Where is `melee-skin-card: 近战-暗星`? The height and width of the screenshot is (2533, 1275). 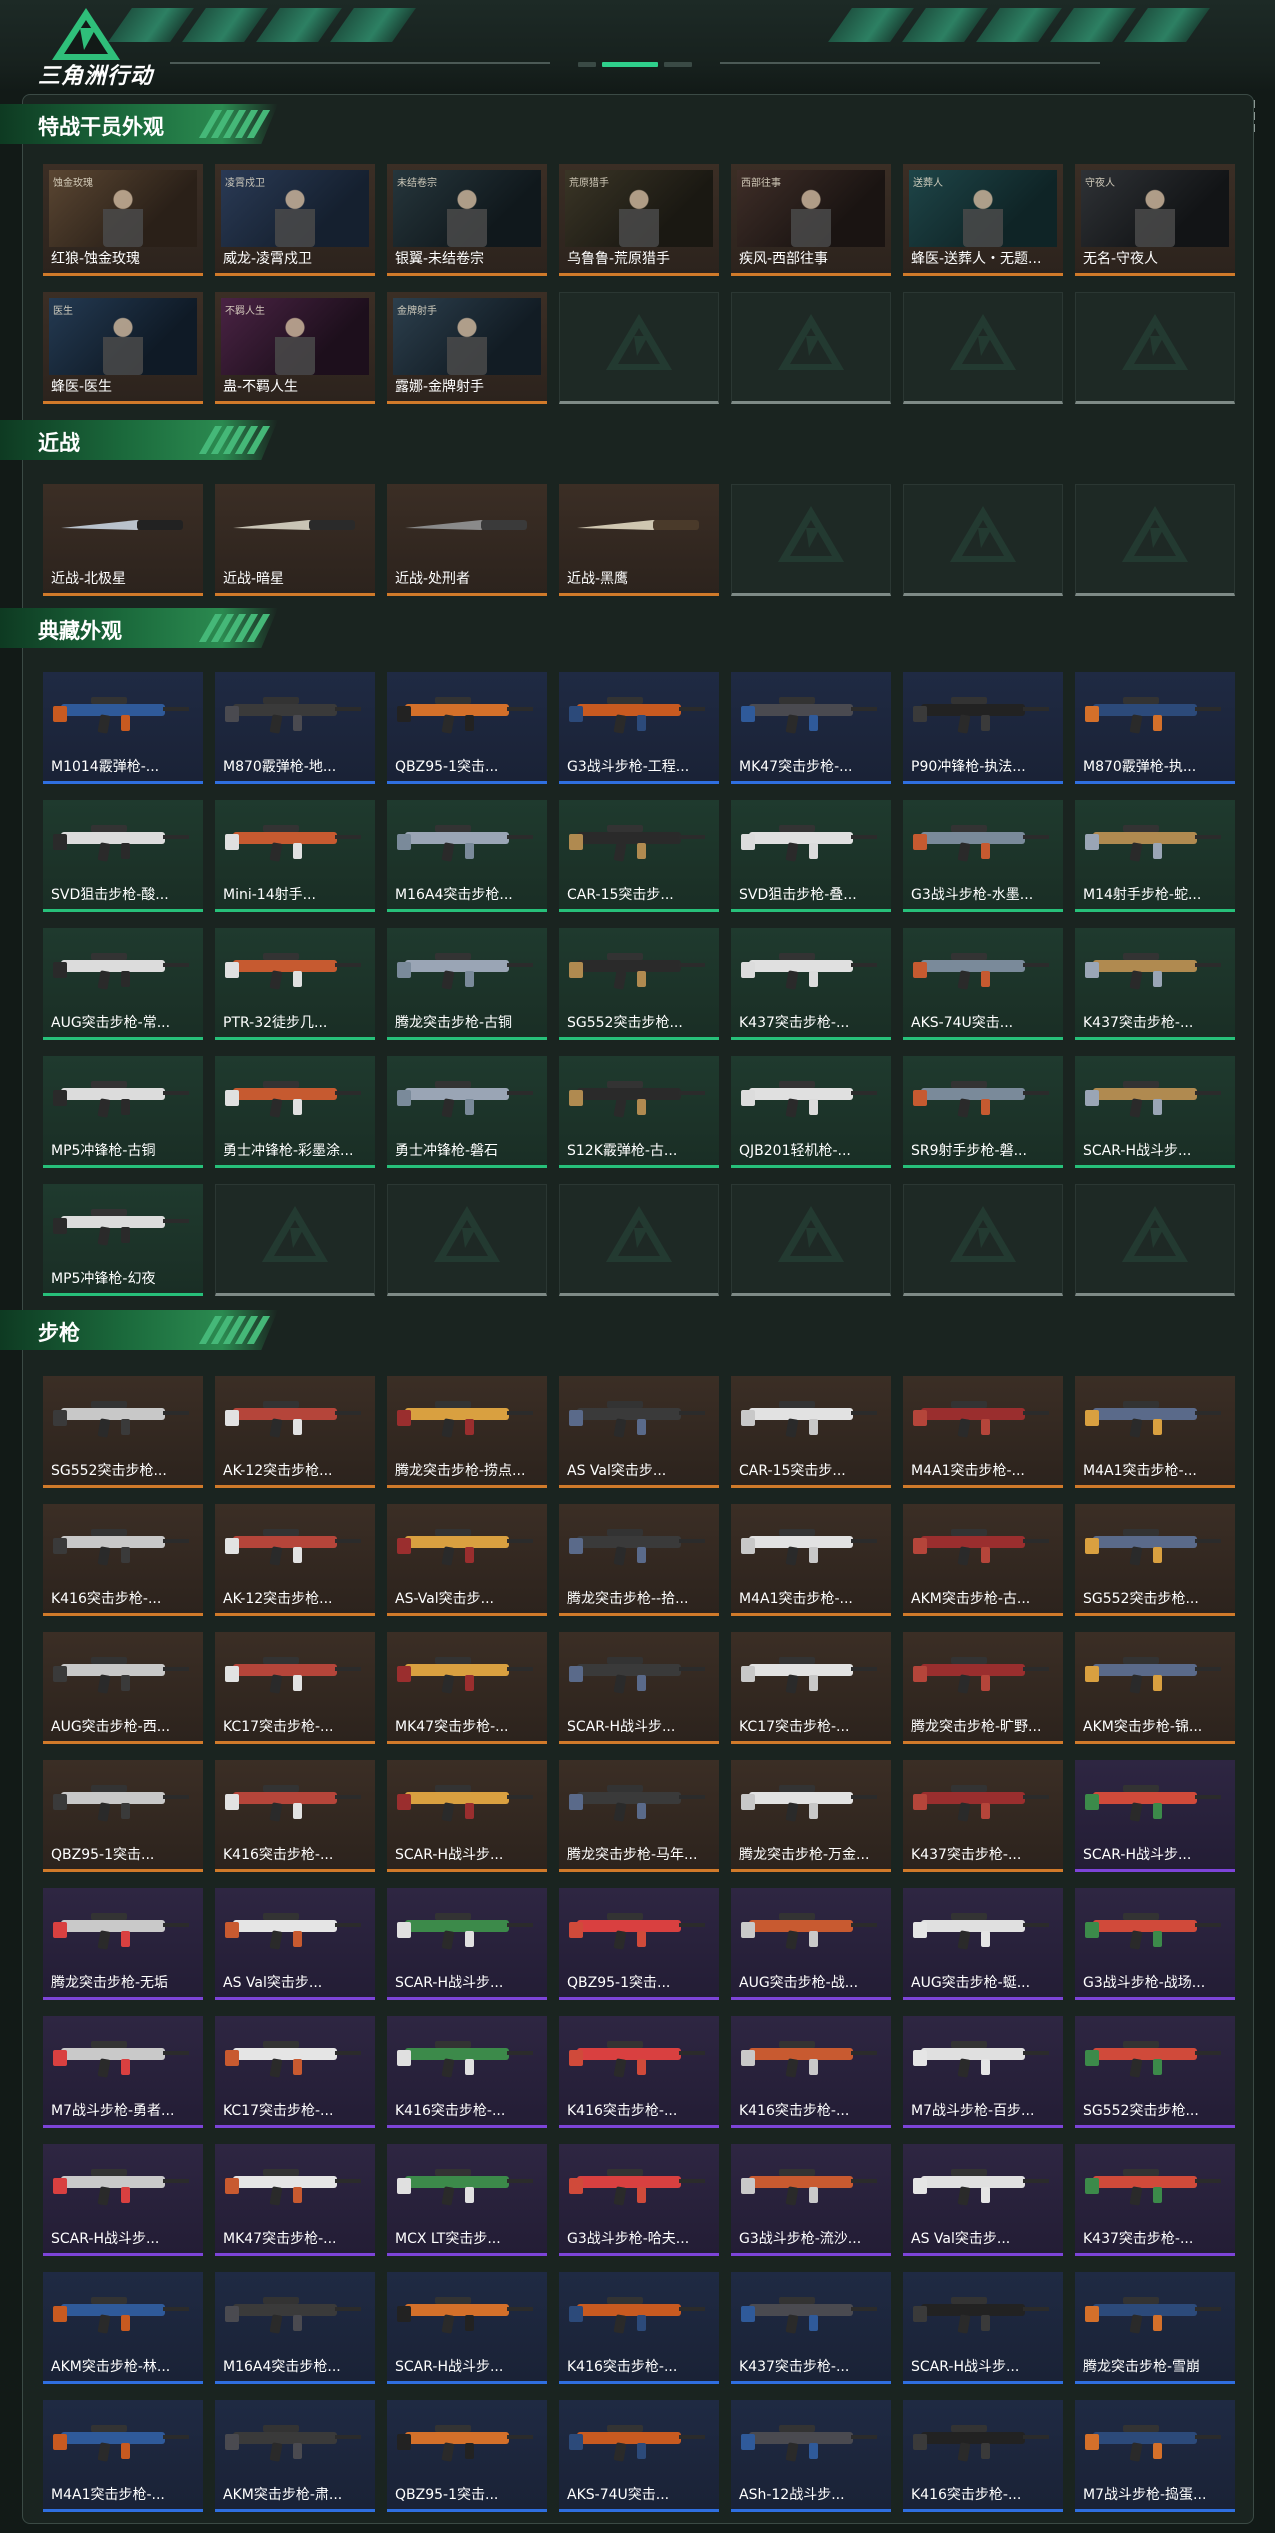
melee-skin-card: 近战-暗星 is located at coordinates (295, 540).